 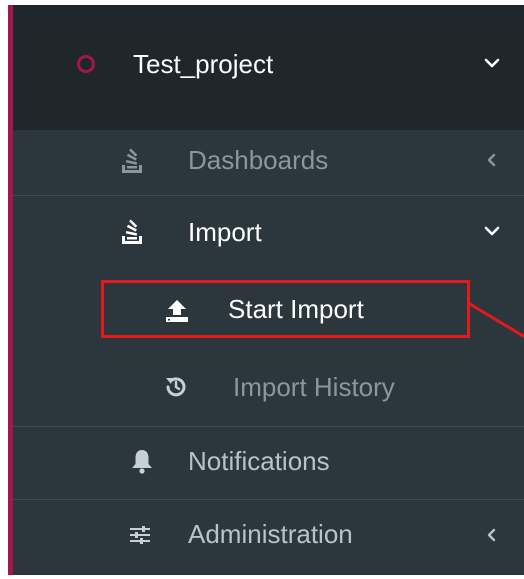 What do you see at coordinates (177, 311) in the screenshot?
I see `upload-icon` at bounding box center [177, 311].